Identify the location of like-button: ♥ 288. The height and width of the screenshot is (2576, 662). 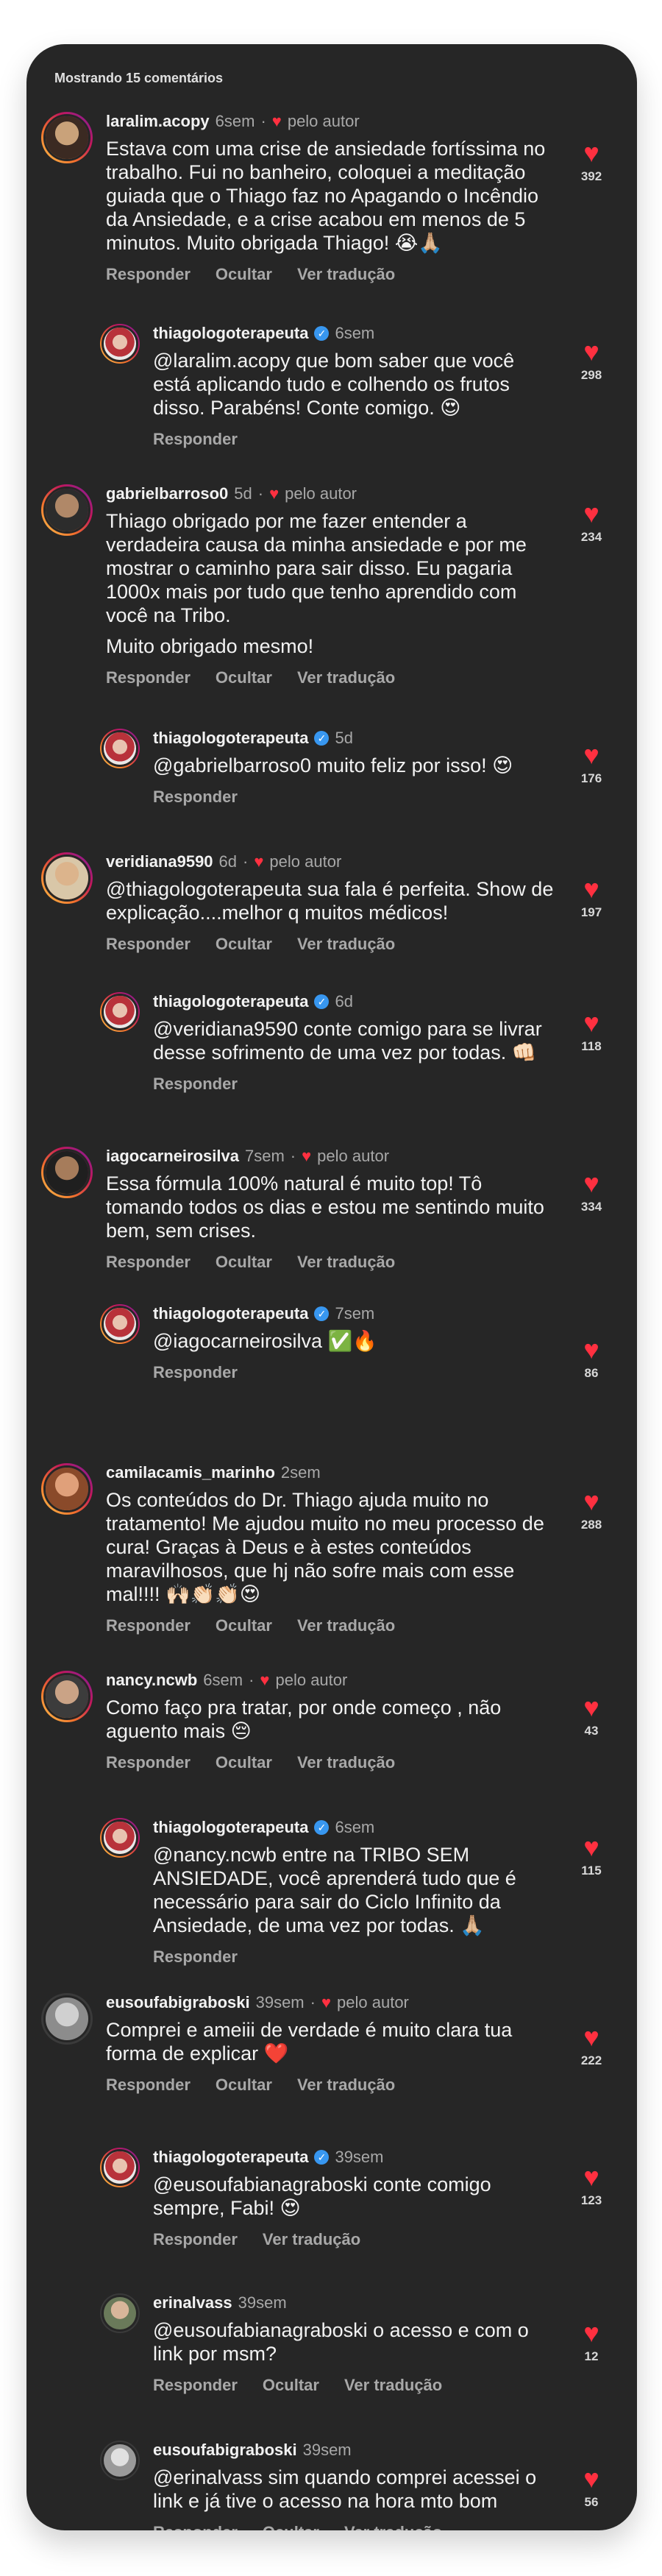
(591, 1510).